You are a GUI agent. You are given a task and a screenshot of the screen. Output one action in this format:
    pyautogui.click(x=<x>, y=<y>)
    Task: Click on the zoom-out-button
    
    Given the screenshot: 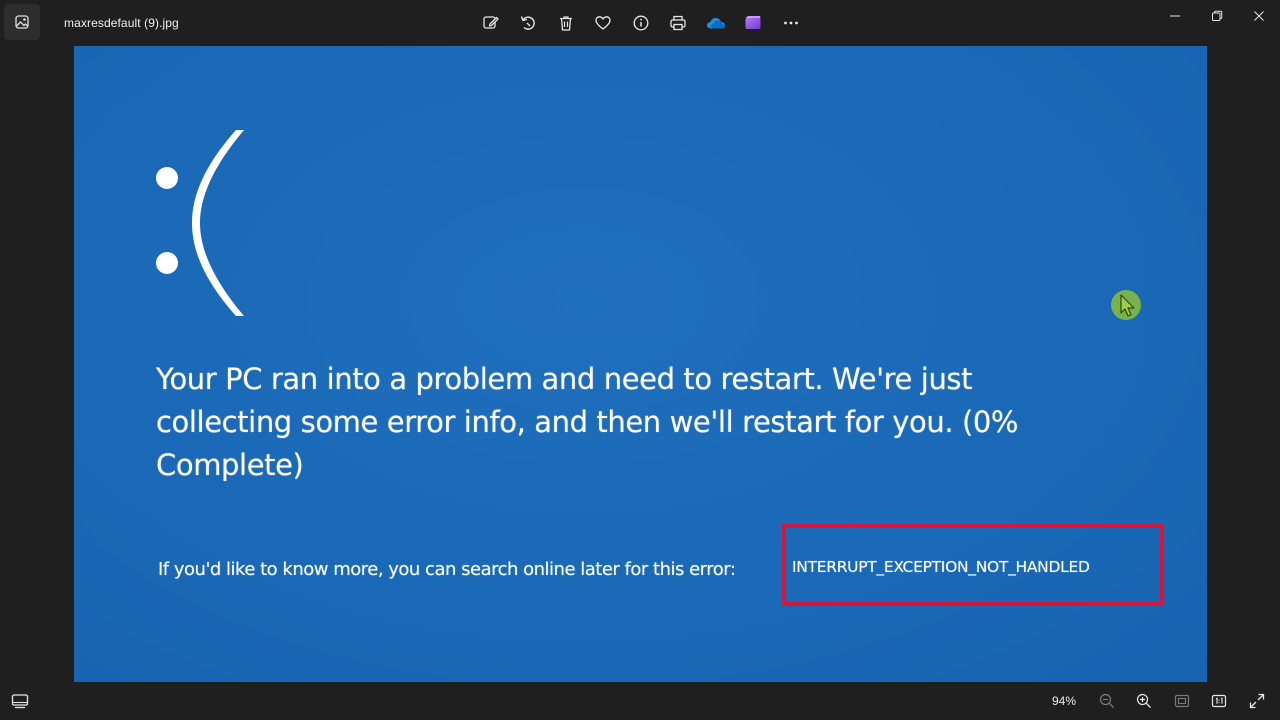 What is the action you would take?
    pyautogui.click(x=1107, y=701)
    